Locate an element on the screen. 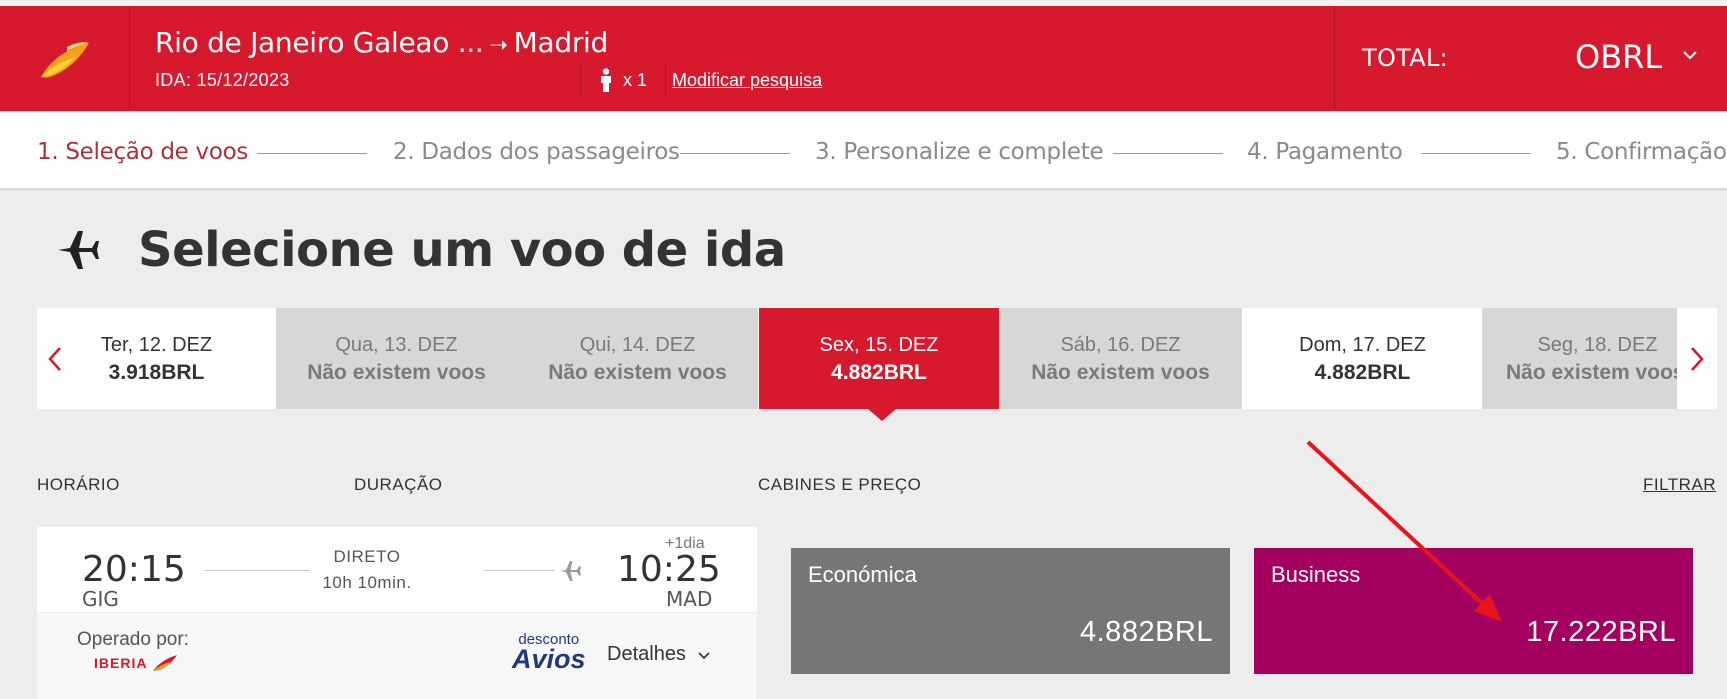 The height and width of the screenshot is (699, 1727). arrival-time: 10:25 is located at coordinates (669, 569).